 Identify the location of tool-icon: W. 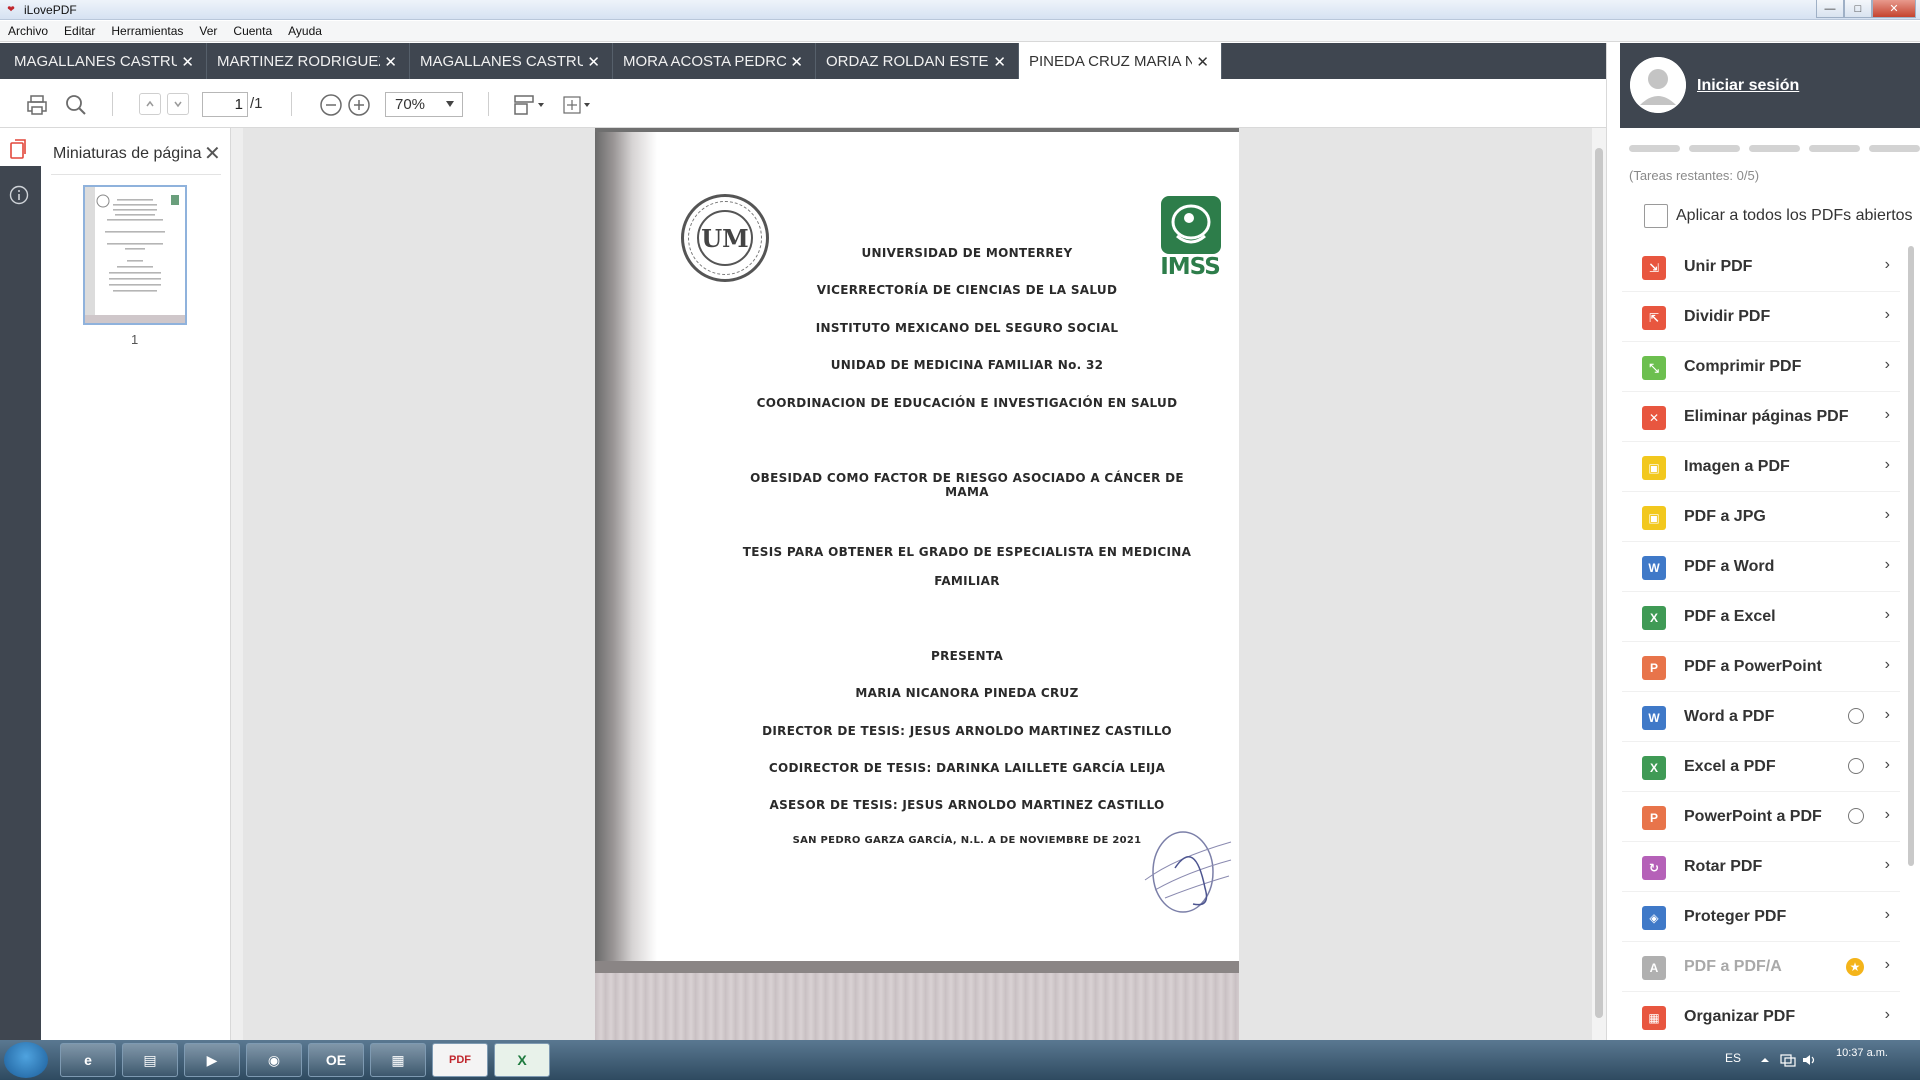
(1654, 718).